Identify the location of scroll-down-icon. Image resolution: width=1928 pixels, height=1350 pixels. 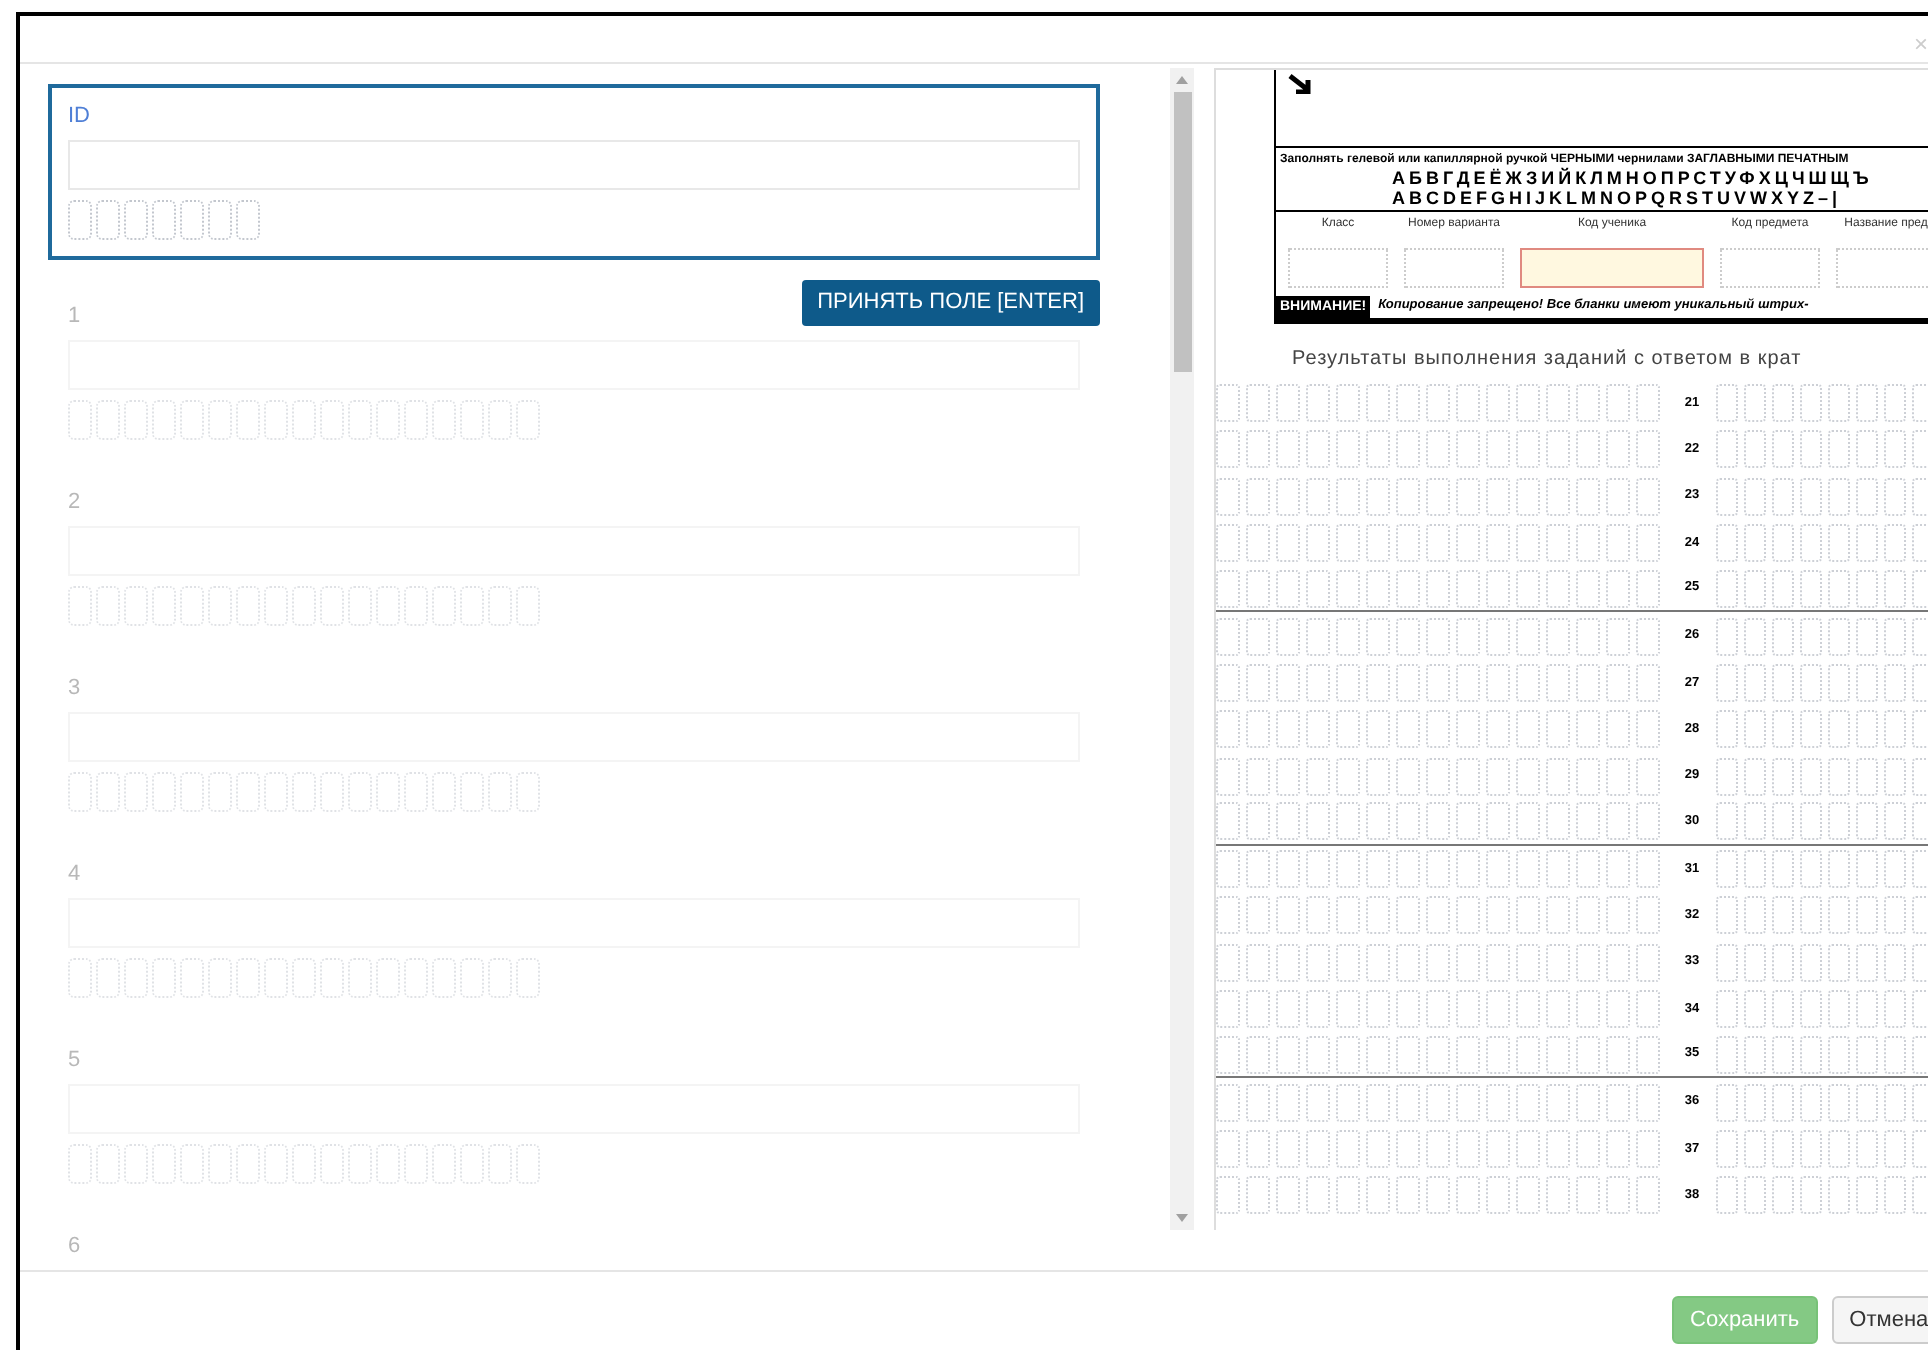
(1182, 1218).